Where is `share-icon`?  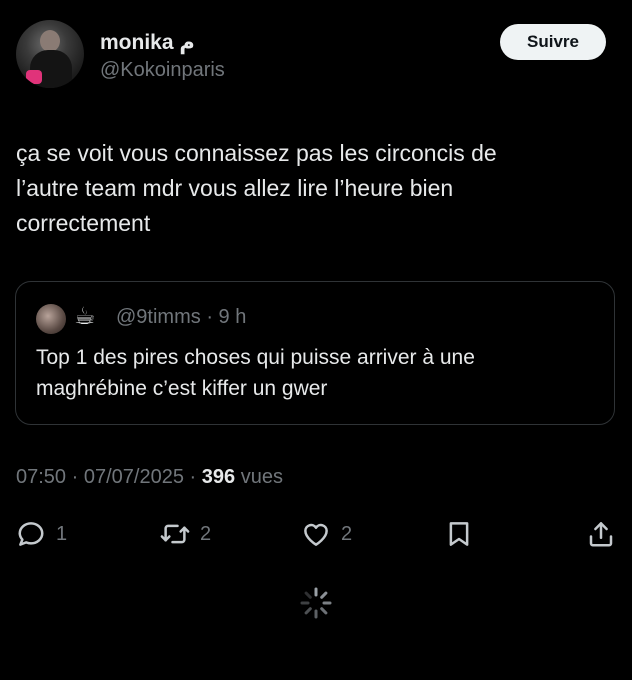
share-icon is located at coordinates (601, 534).